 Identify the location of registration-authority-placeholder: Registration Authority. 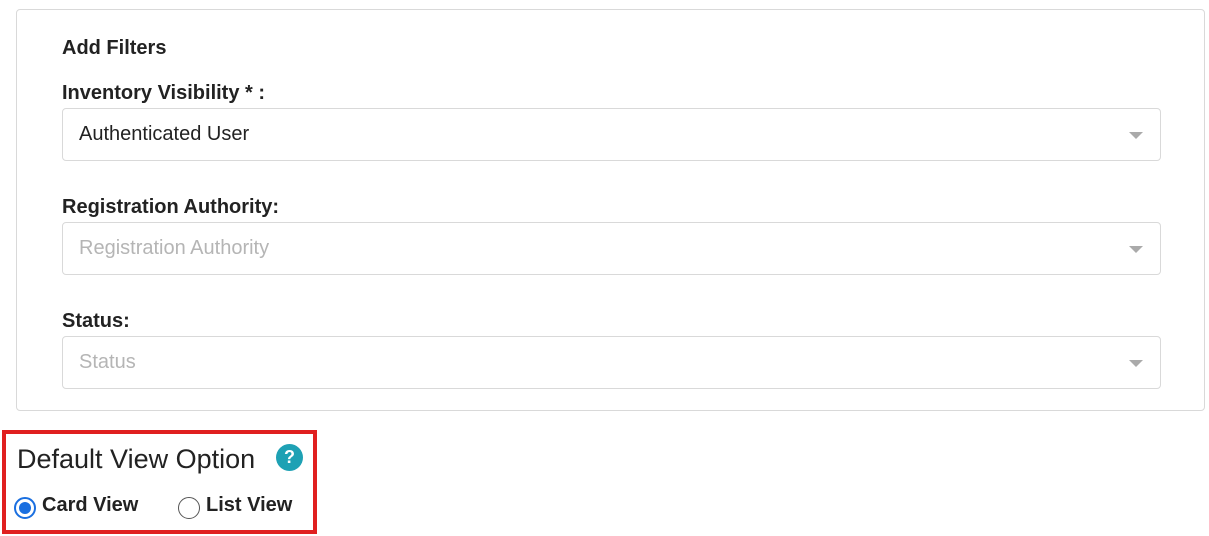
(174, 248).